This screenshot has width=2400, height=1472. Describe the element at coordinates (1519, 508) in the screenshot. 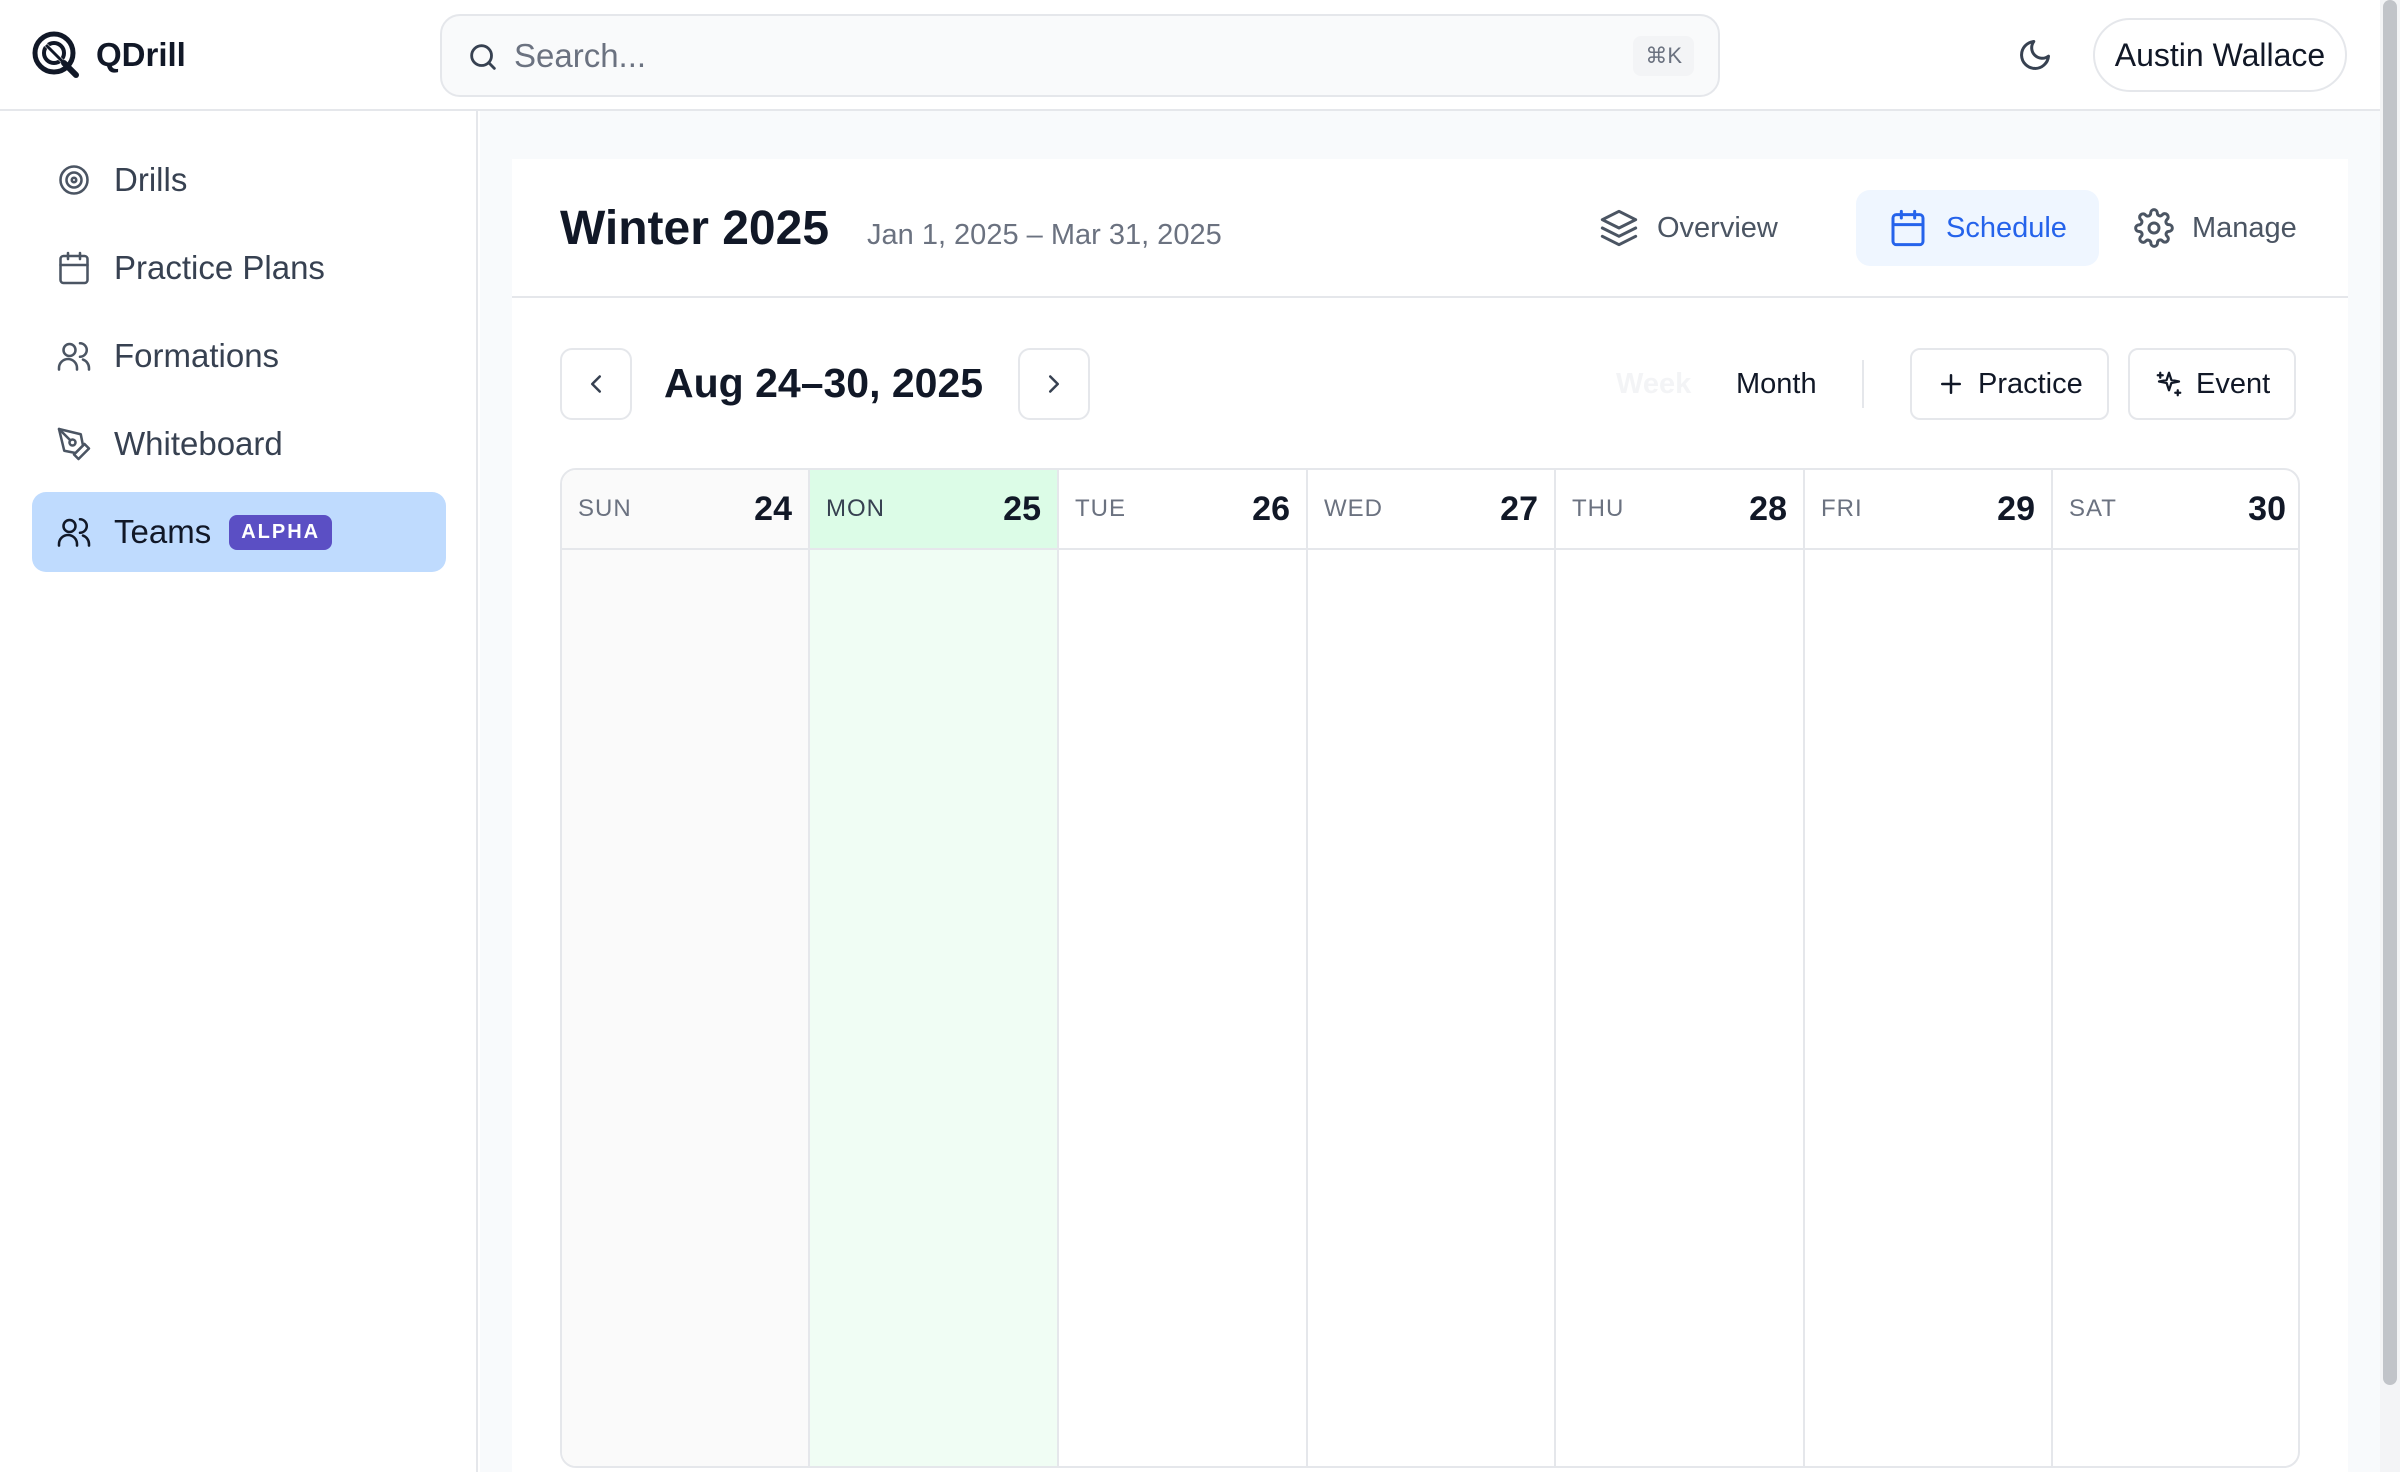

I see `day-number: 27` at that location.